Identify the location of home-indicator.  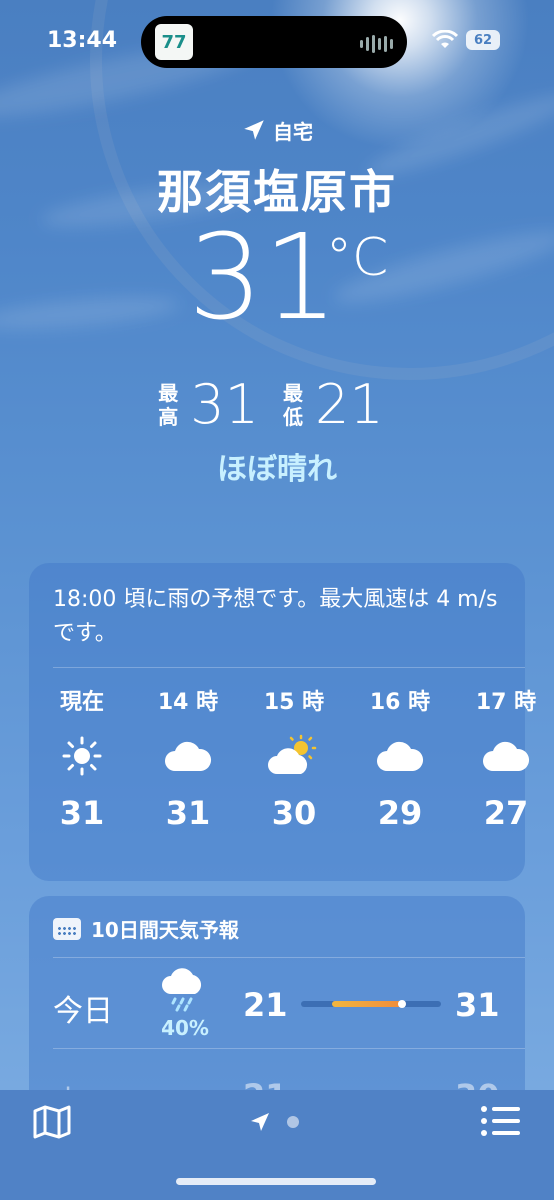
(276, 1181).